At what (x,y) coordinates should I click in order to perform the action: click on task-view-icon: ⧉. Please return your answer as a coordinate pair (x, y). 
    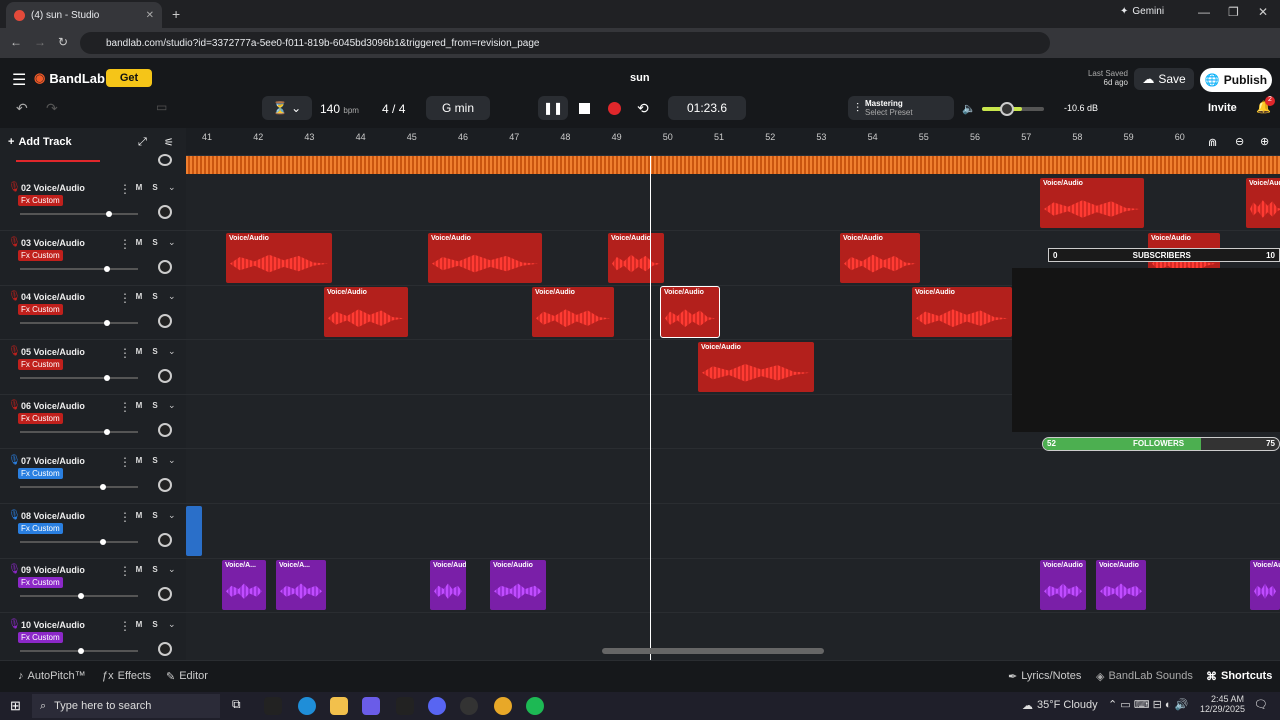
    Looking at the image, I should click on (241, 706).